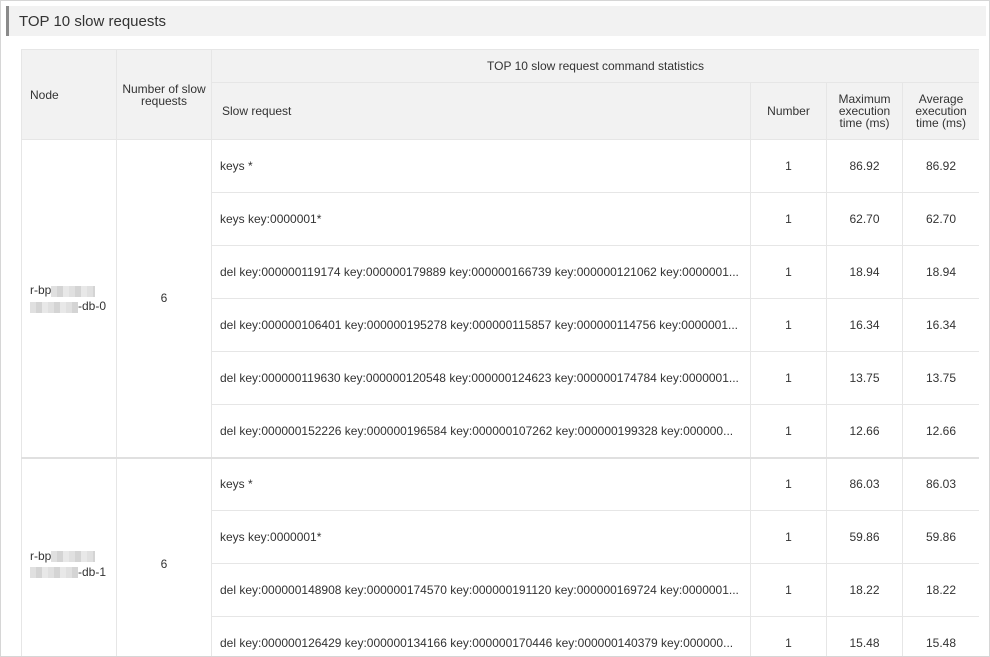 The image size is (990, 657). What do you see at coordinates (864, 483) in the screenshot?
I see `max-execution-time: 86.03` at bounding box center [864, 483].